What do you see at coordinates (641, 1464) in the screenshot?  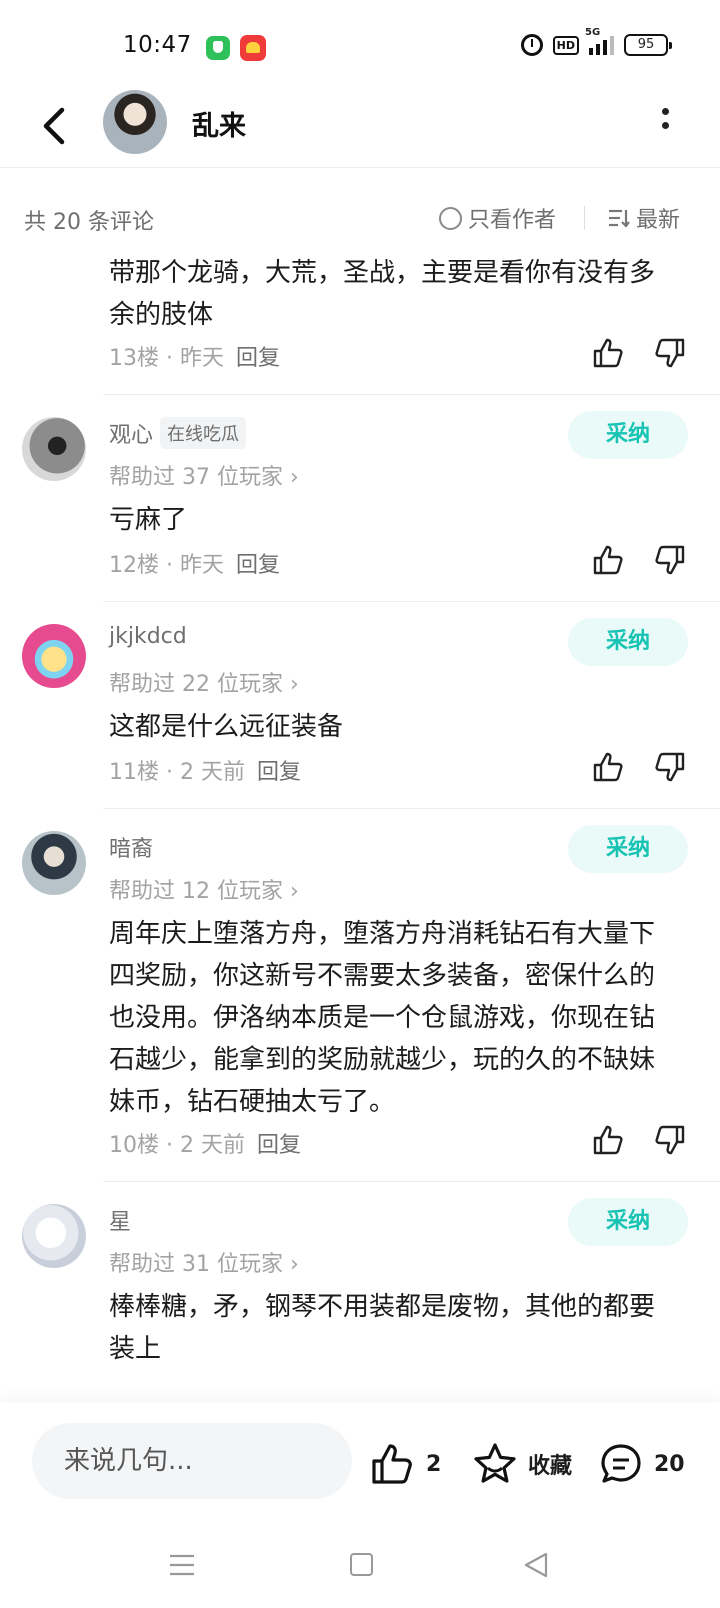 I see `comments-button: 20` at bounding box center [641, 1464].